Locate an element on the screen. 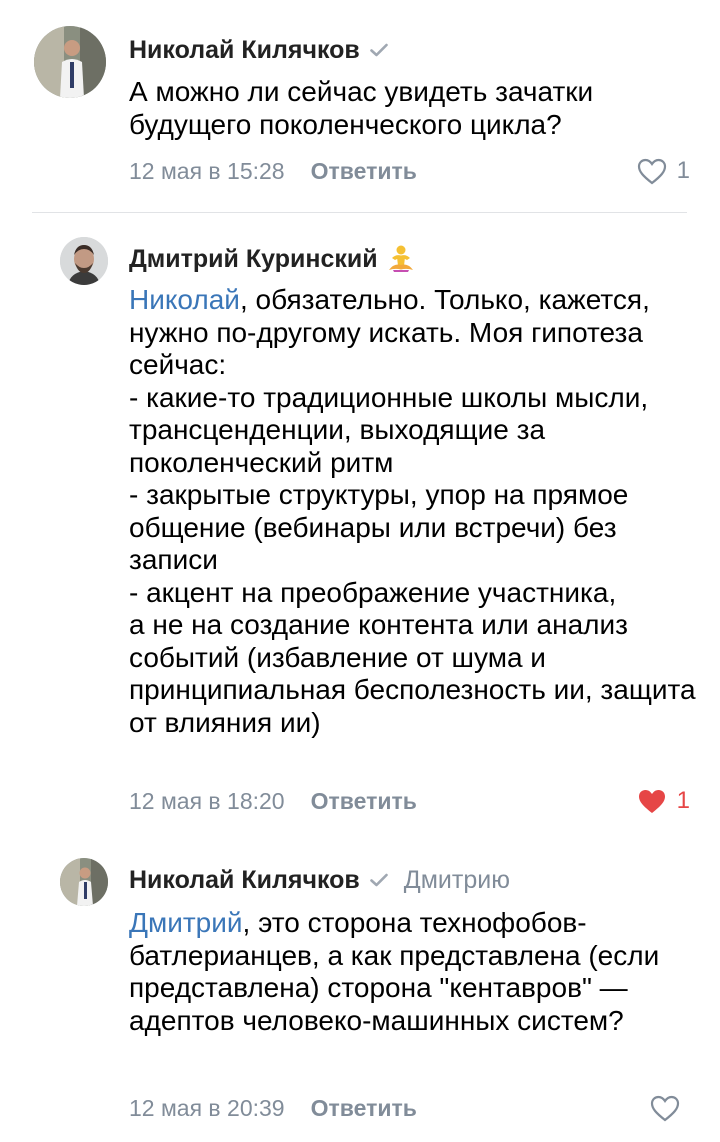 The height and width of the screenshot is (1142, 720). comment-date: 12 мая в 15:28 is located at coordinates (207, 171).